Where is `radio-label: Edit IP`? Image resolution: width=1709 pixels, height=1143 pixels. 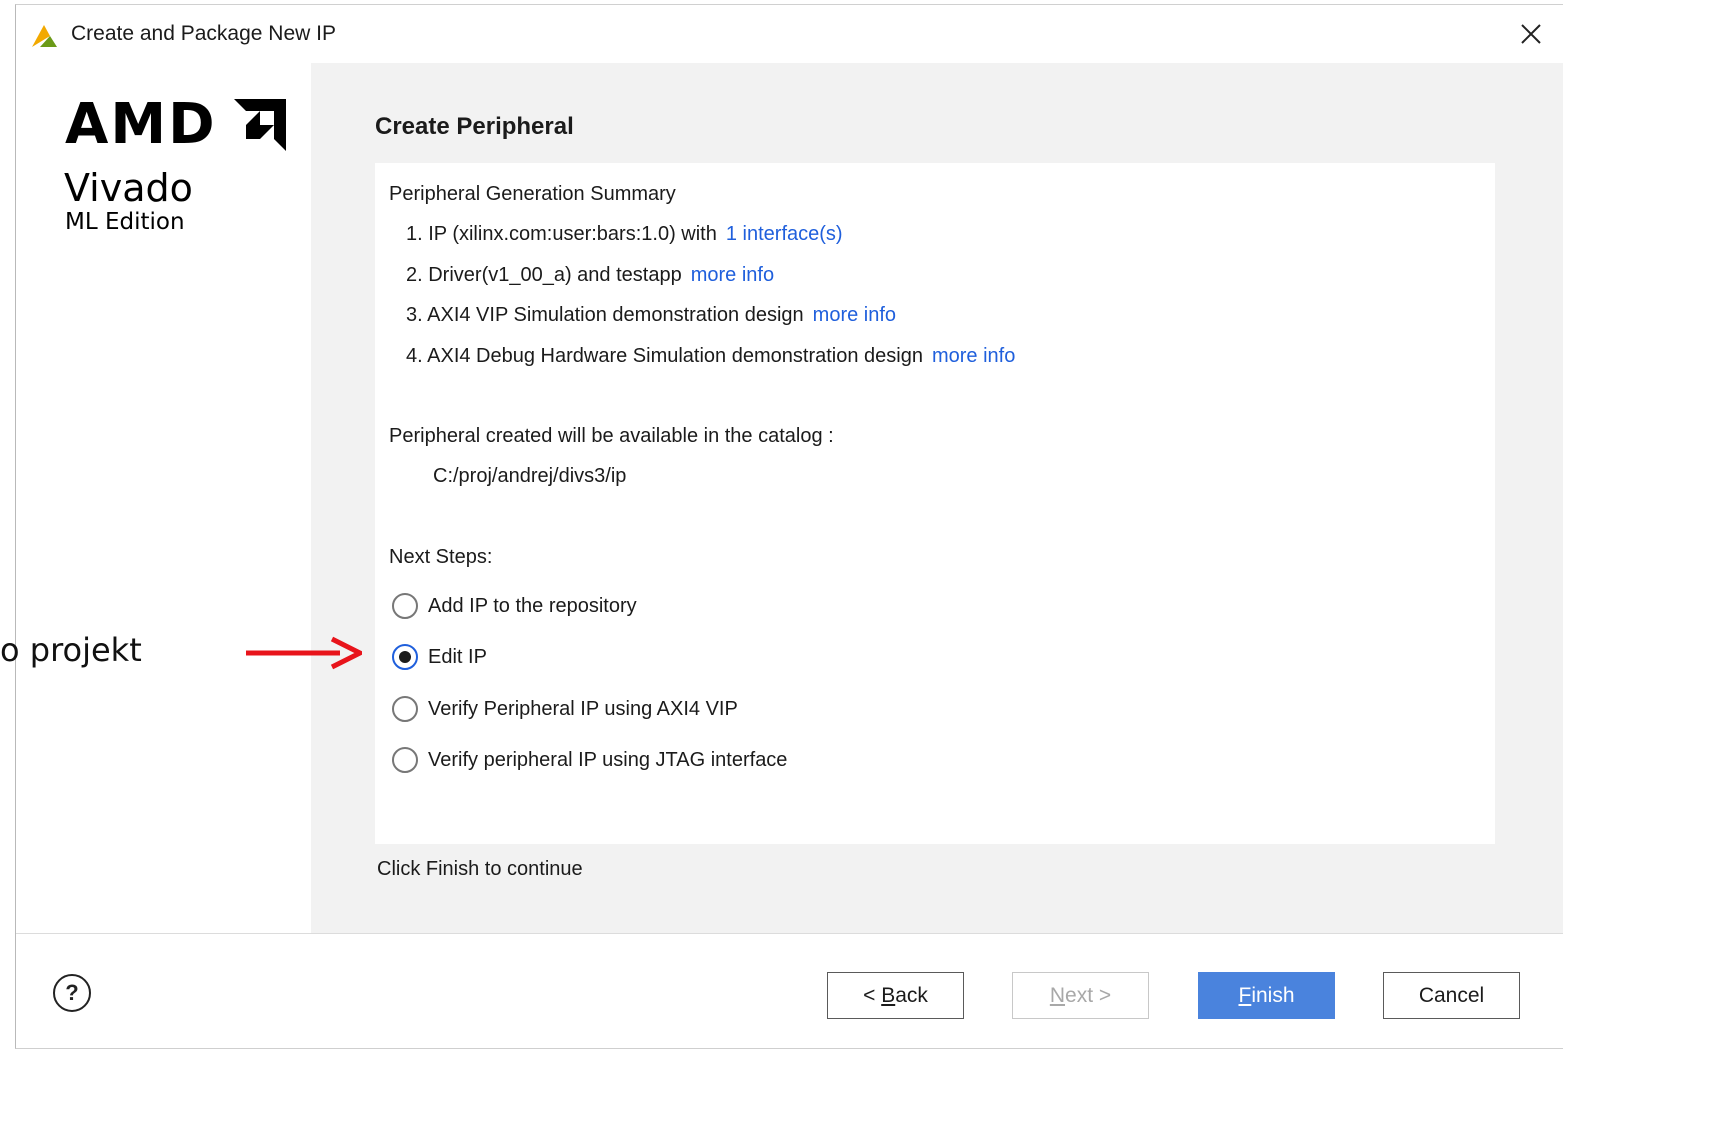
radio-label: Edit IP is located at coordinates (457, 656).